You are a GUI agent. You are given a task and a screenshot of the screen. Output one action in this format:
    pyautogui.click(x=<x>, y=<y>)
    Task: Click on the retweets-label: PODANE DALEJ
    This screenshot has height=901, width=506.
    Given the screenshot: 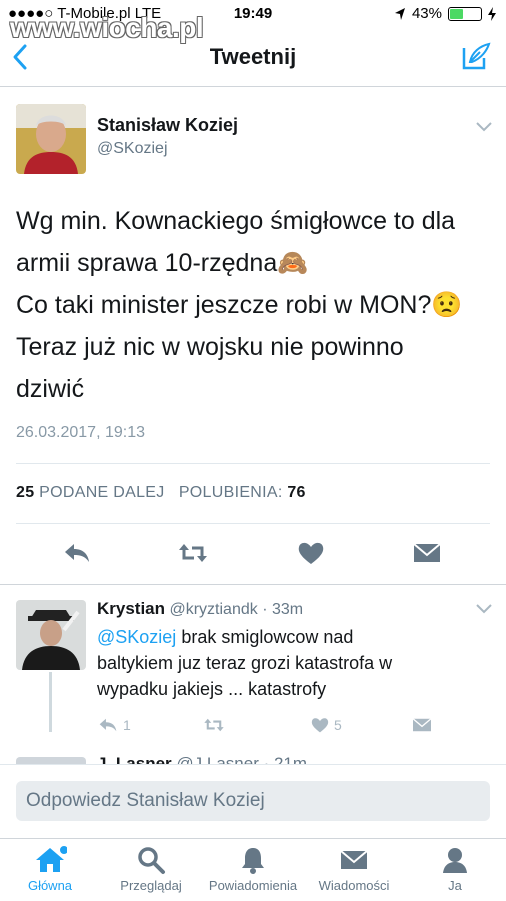 What is the action you would take?
    pyautogui.click(x=101, y=492)
    